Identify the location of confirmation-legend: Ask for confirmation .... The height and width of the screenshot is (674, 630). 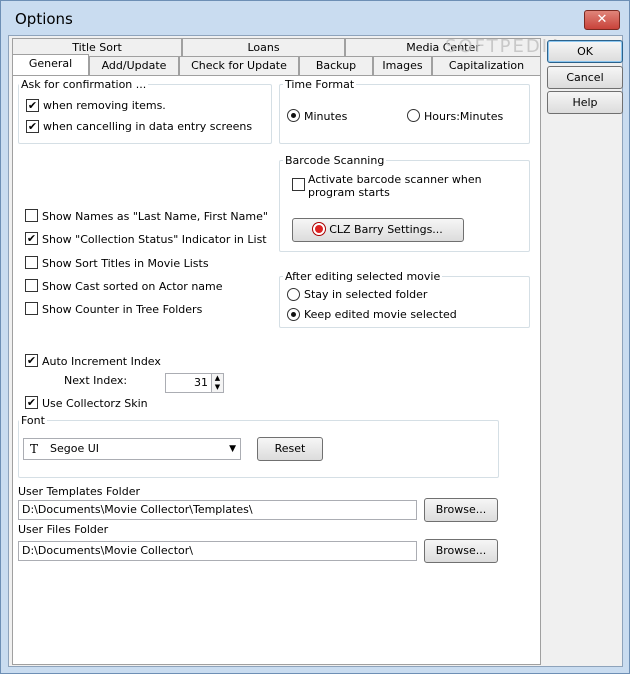
(84, 84).